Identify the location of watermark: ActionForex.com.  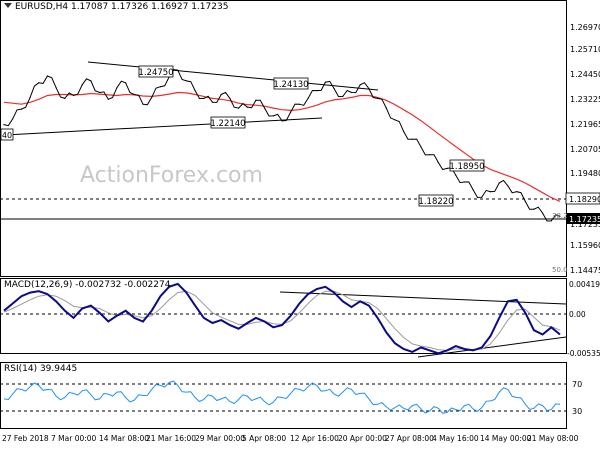
(171, 175).